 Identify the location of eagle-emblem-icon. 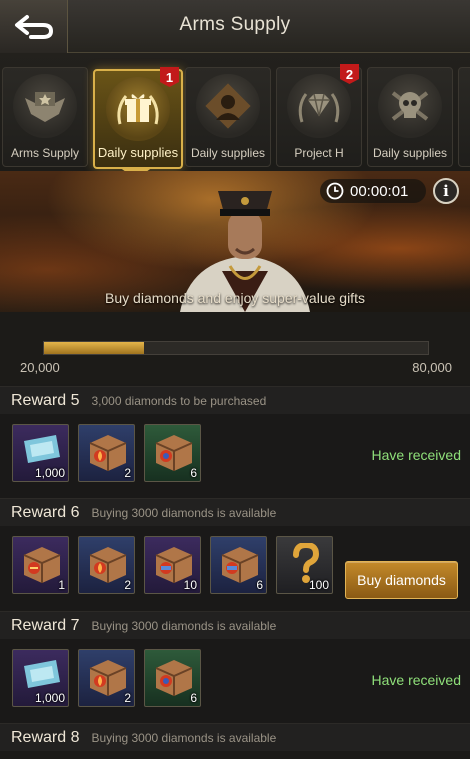
(45, 106).